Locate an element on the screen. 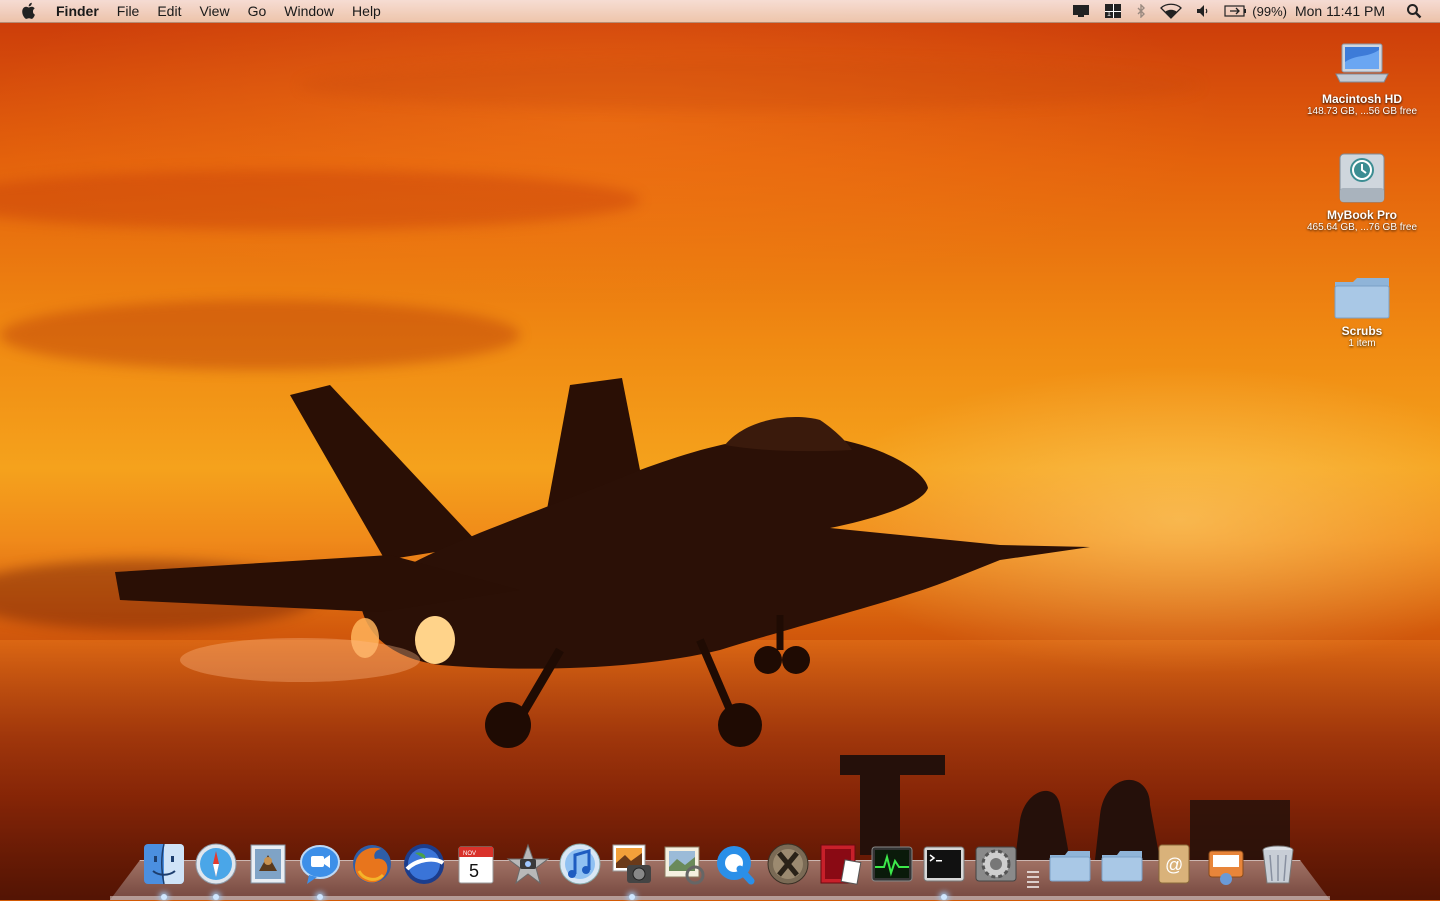 The image size is (1440, 901). menu-go: Go is located at coordinates (257, 11).